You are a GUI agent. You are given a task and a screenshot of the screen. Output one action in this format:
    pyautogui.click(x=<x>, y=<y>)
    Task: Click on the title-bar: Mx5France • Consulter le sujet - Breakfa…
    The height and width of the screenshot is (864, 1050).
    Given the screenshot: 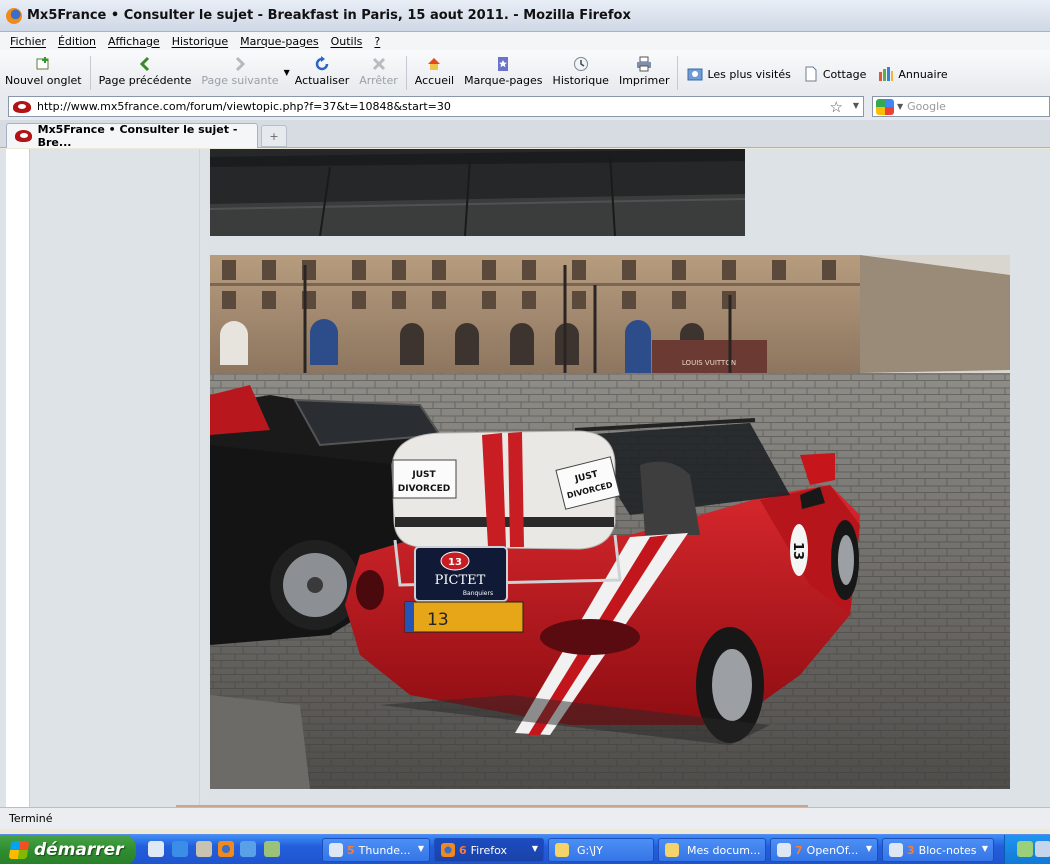 What is the action you would take?
    pyautogui.click(x=525, y=16)
    